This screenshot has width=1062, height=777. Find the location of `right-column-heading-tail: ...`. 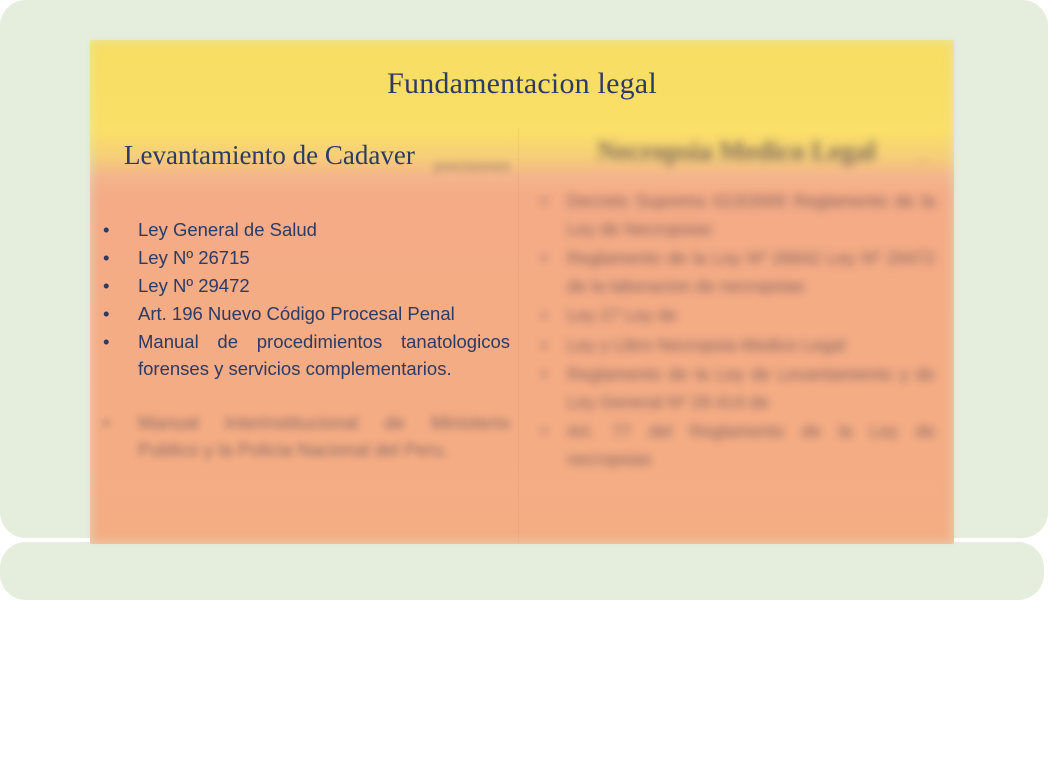

right-column-heading-tail: ... is located at coordinates (922, 157).